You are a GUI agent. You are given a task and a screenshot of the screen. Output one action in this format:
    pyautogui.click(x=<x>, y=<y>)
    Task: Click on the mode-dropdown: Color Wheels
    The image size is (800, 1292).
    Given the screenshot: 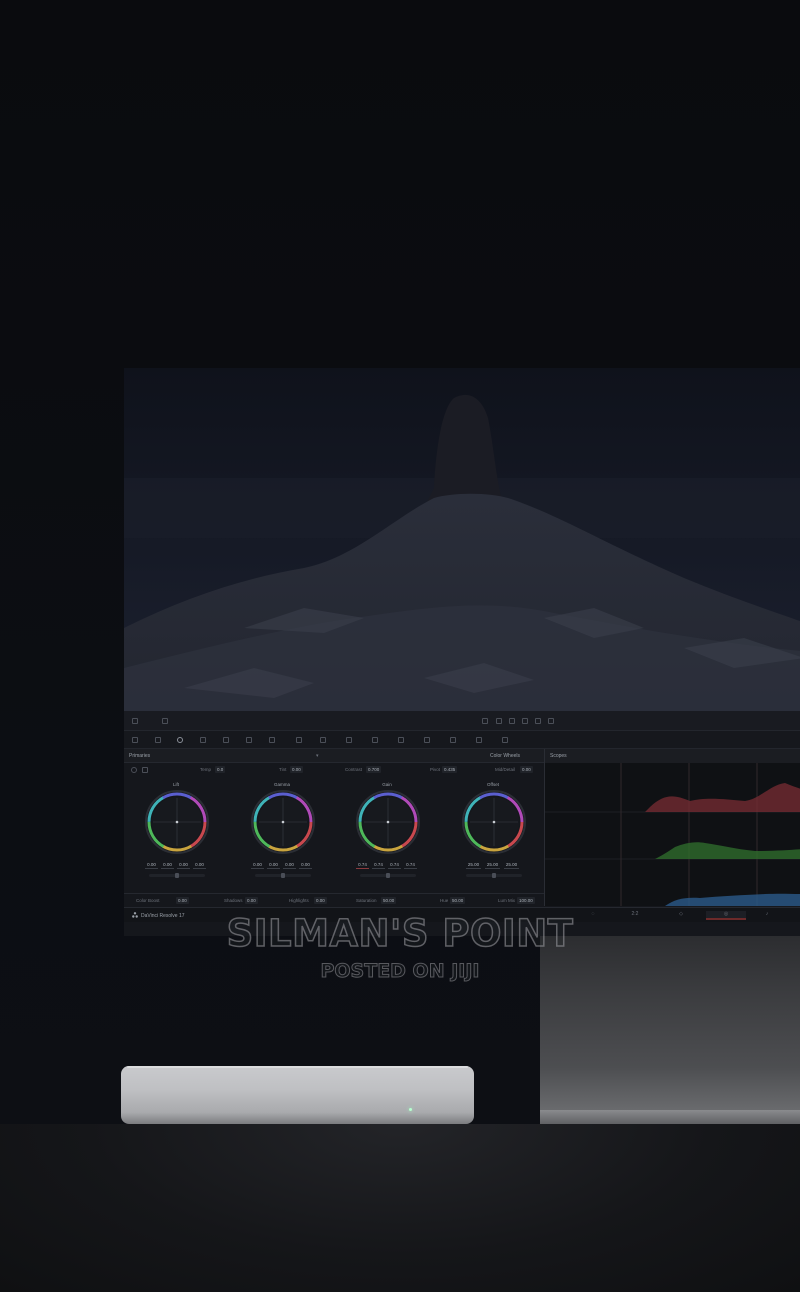 What is the action you would take?
    pyautogui.click(x=505, y=756)
    